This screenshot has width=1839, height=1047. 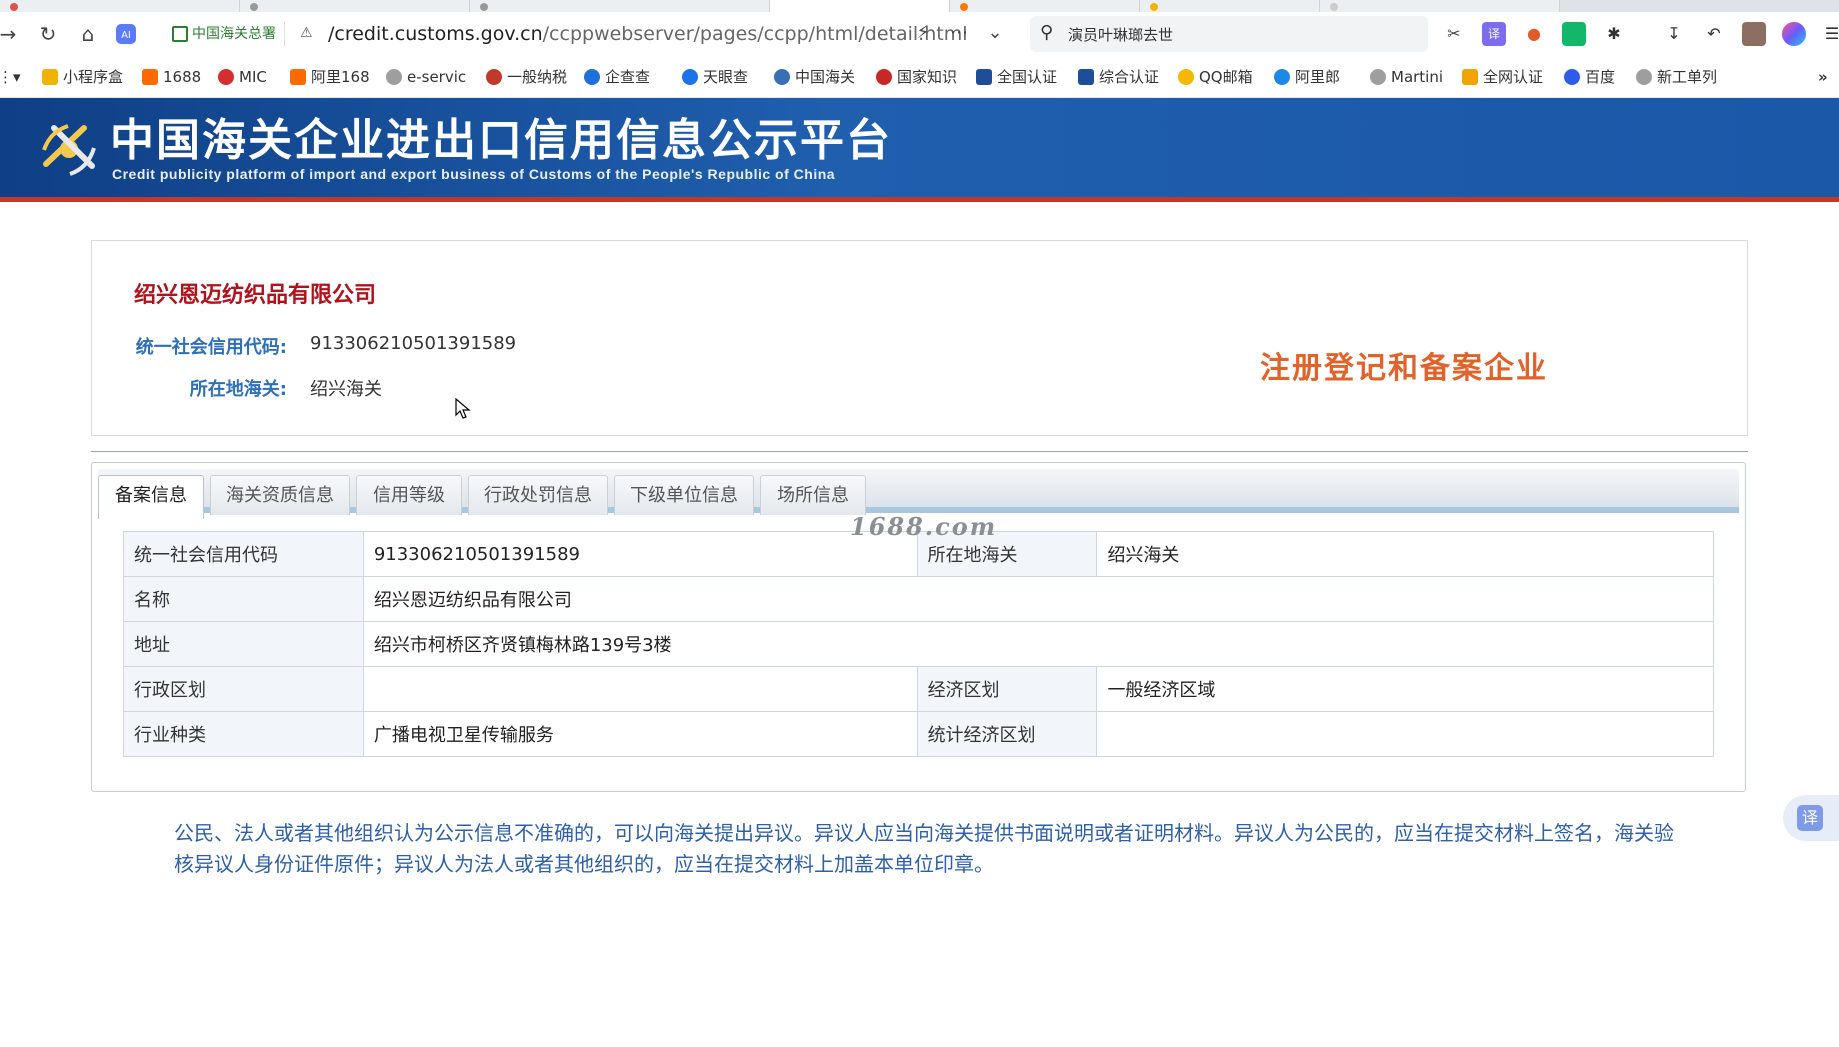 What do you see at coordinates (151, 497) in the screenshot?
I see `tab-filing-info: 备案信息` at bounding box center [151, 497].